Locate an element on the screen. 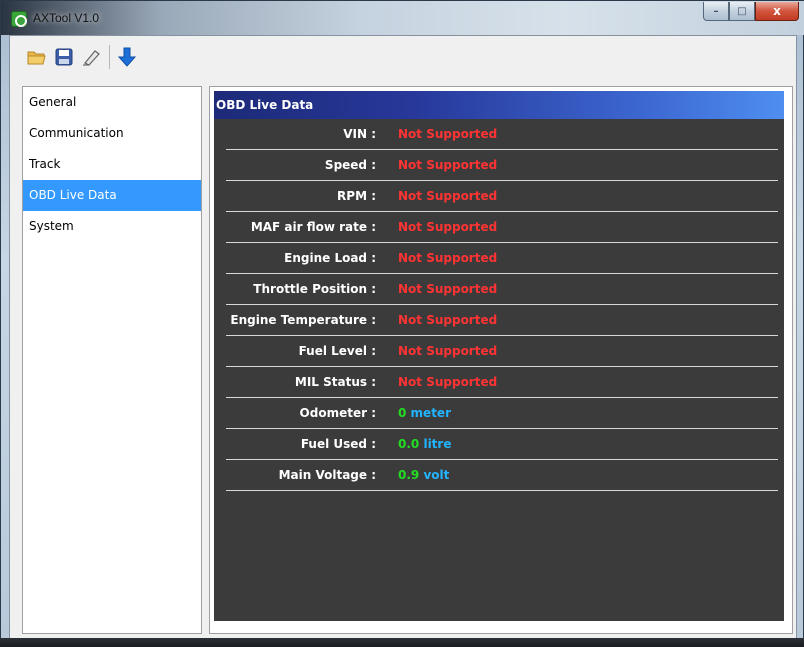 This screenshot has height=647, width=804. field-label: VIN : is located at coordinates (359, 134).